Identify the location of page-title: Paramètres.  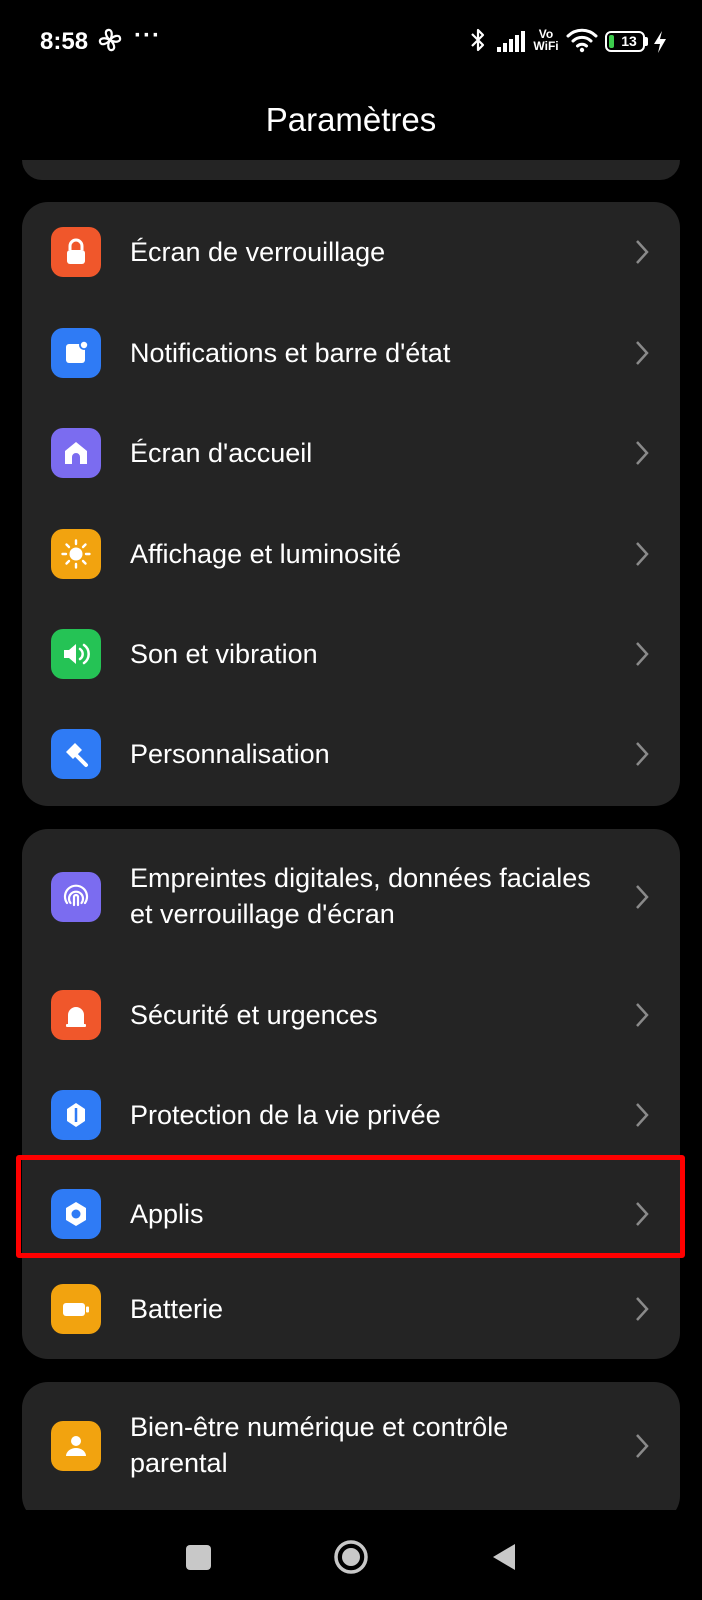
(351, 119).